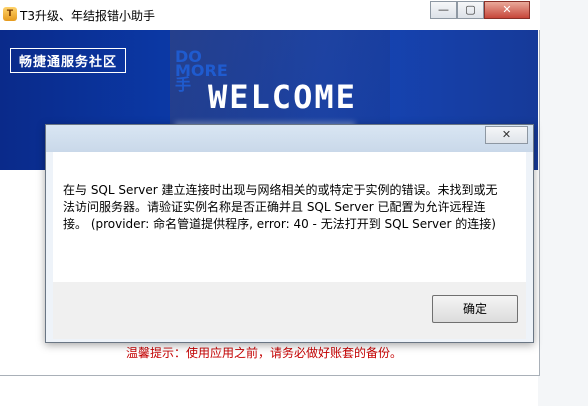  I want to click on welcome-text: WELCOME, so click(282, 97).